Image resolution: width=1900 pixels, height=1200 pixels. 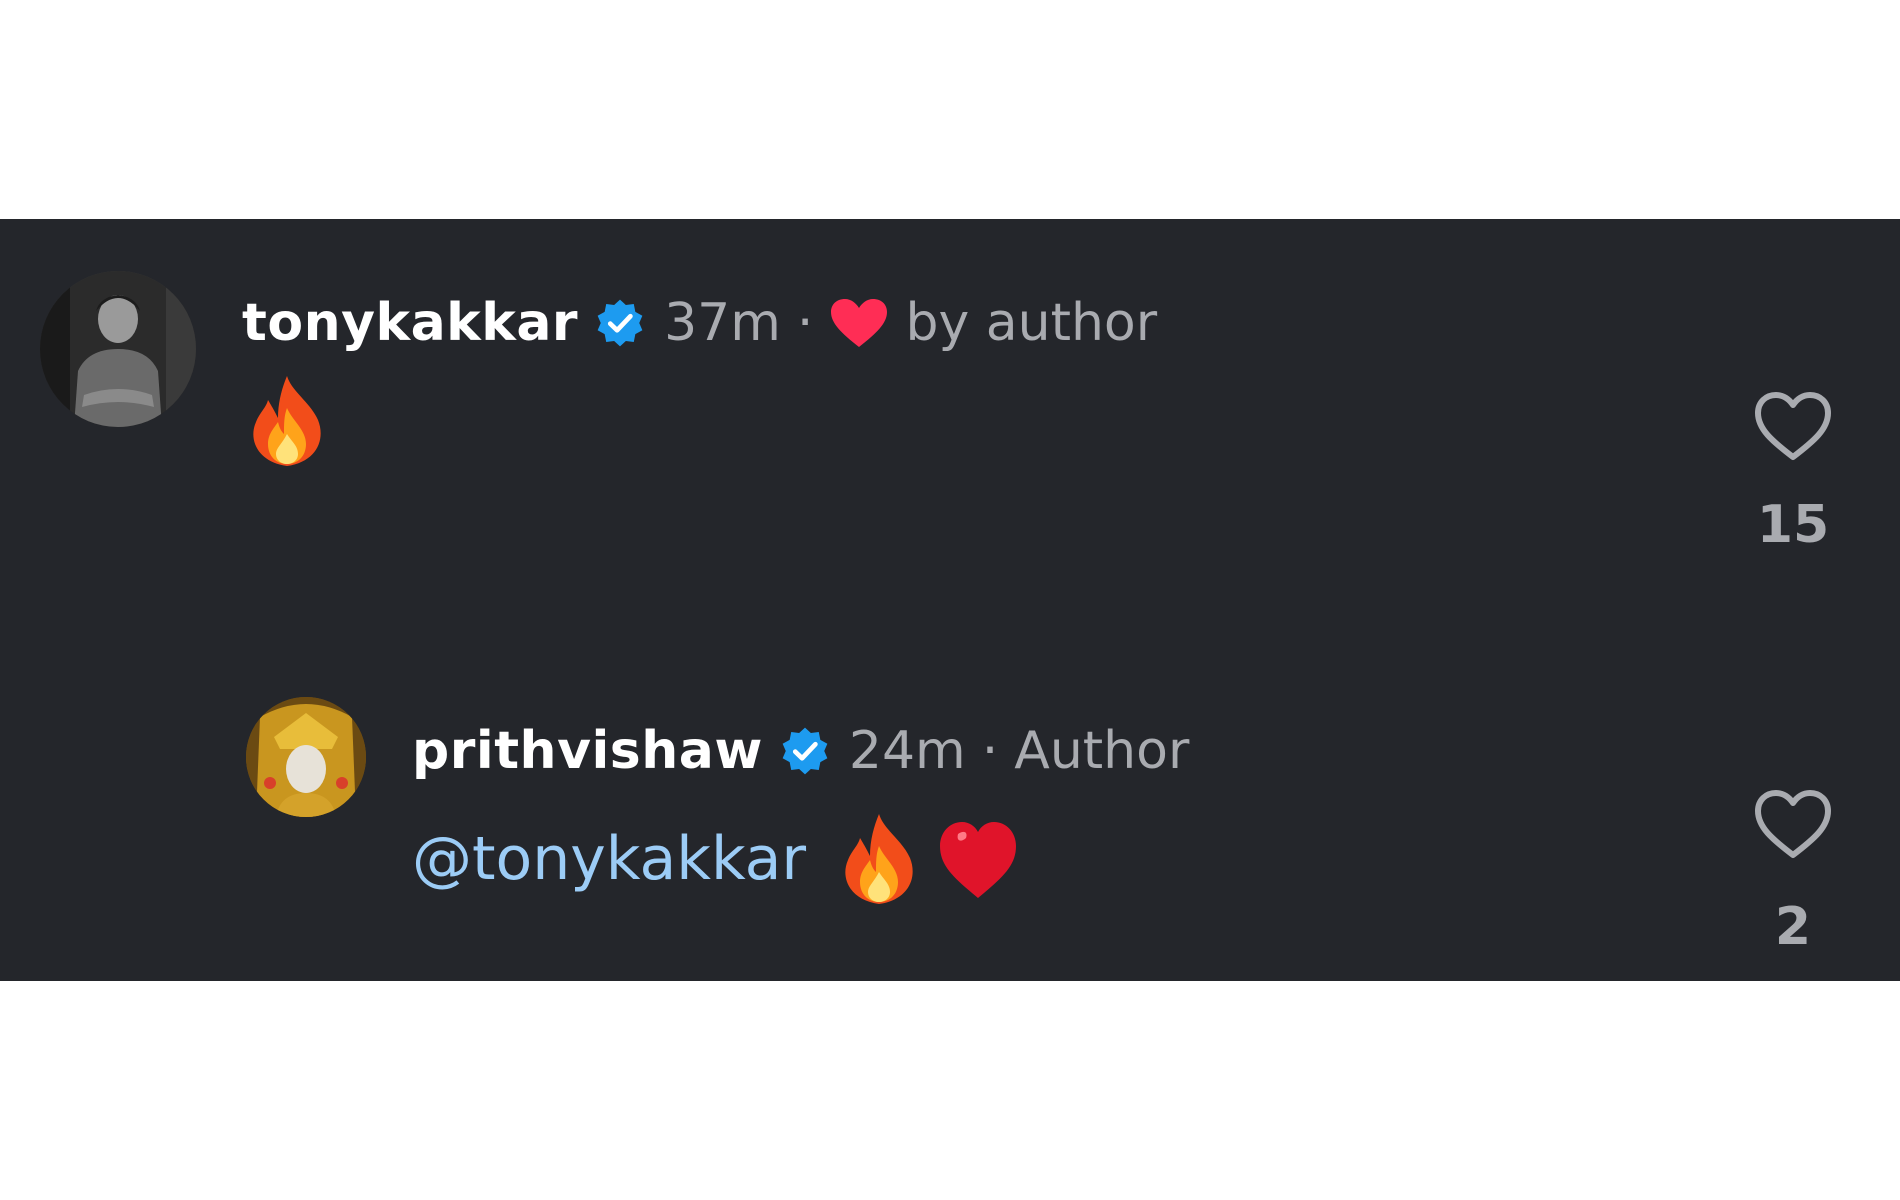 I want to click on red-heart-emoji-icon, so click(x=978, y=860).